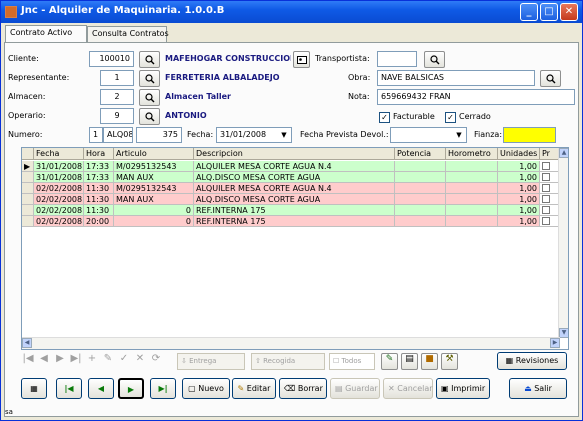 This screenshot has height=421, width=583. I want to click on numero-field: 375, so click(159, 135).